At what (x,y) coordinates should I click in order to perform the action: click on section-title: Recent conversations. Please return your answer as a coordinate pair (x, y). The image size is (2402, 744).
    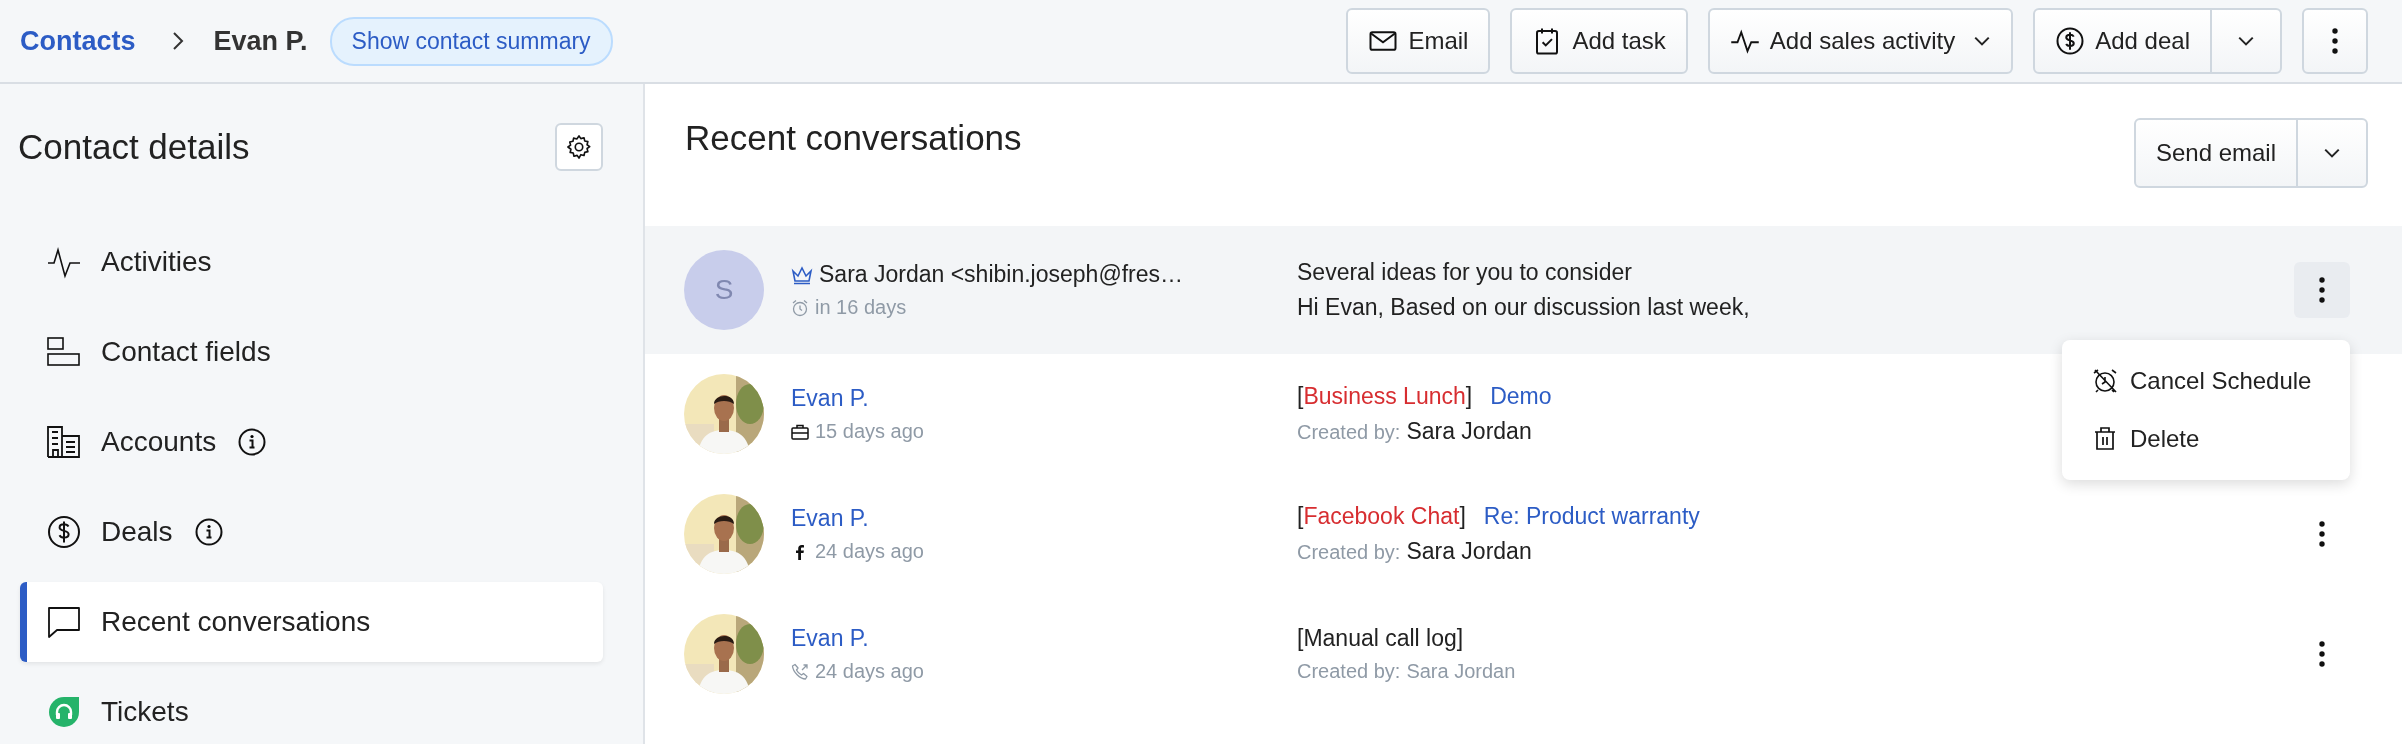
    Looking at the image, I should click on (853, 138).